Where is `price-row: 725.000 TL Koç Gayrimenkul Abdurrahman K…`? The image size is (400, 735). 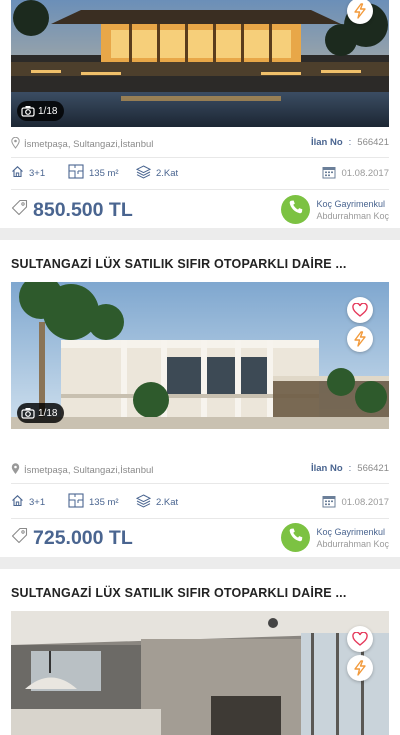
price-row: 725.000 TL Koç Gayrimenkul Abdurrahman K… is located at coordinates (200, 539).